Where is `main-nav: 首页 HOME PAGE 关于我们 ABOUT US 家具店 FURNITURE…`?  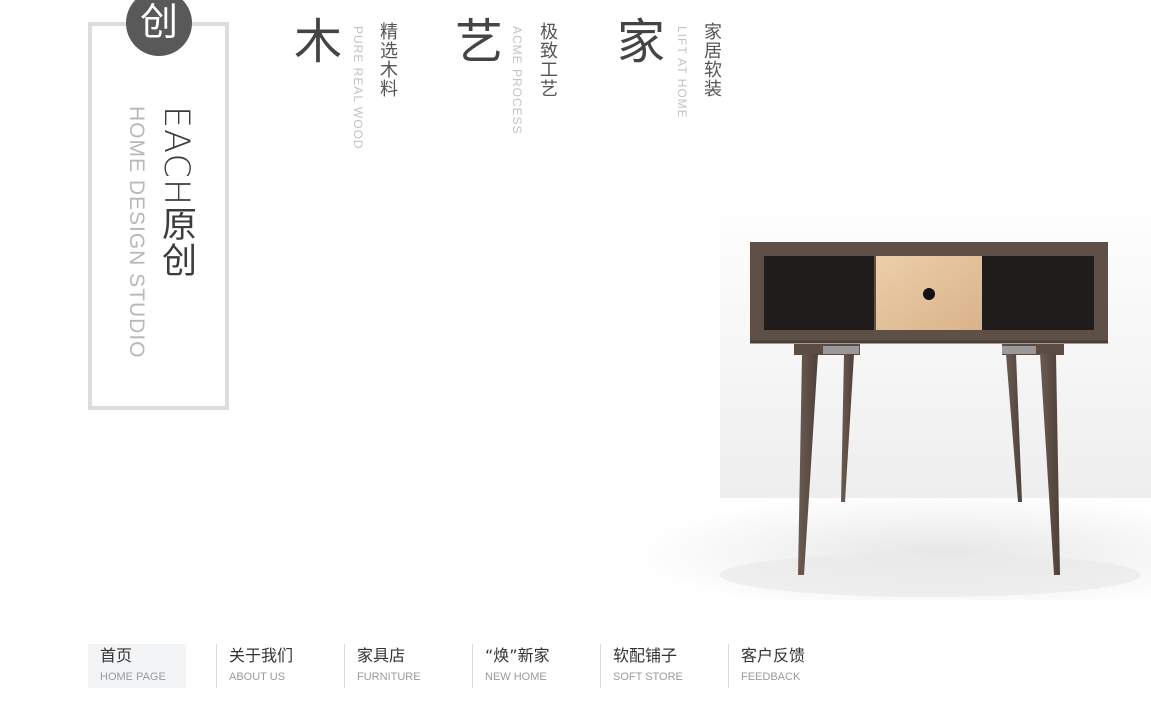
main-nav: 首页 HOME PAGE 关于我们 ABOUT US 家具店 FURNITURE… is located at coordinates (472, 666).